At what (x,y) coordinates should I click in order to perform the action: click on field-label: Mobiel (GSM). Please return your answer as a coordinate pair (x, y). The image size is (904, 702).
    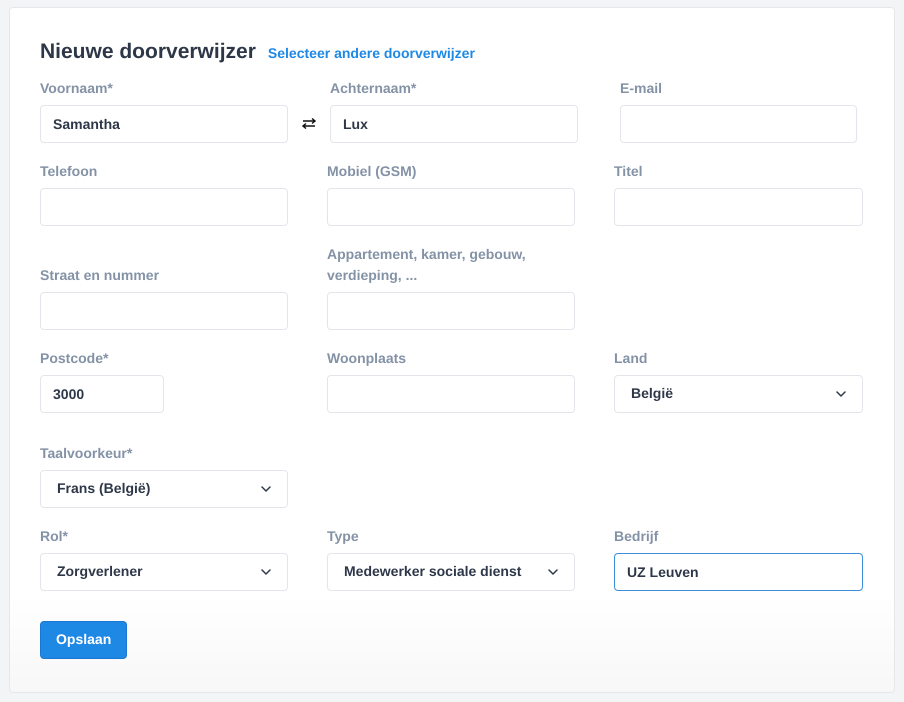
    Looking at the image, I should click on (372, 171).